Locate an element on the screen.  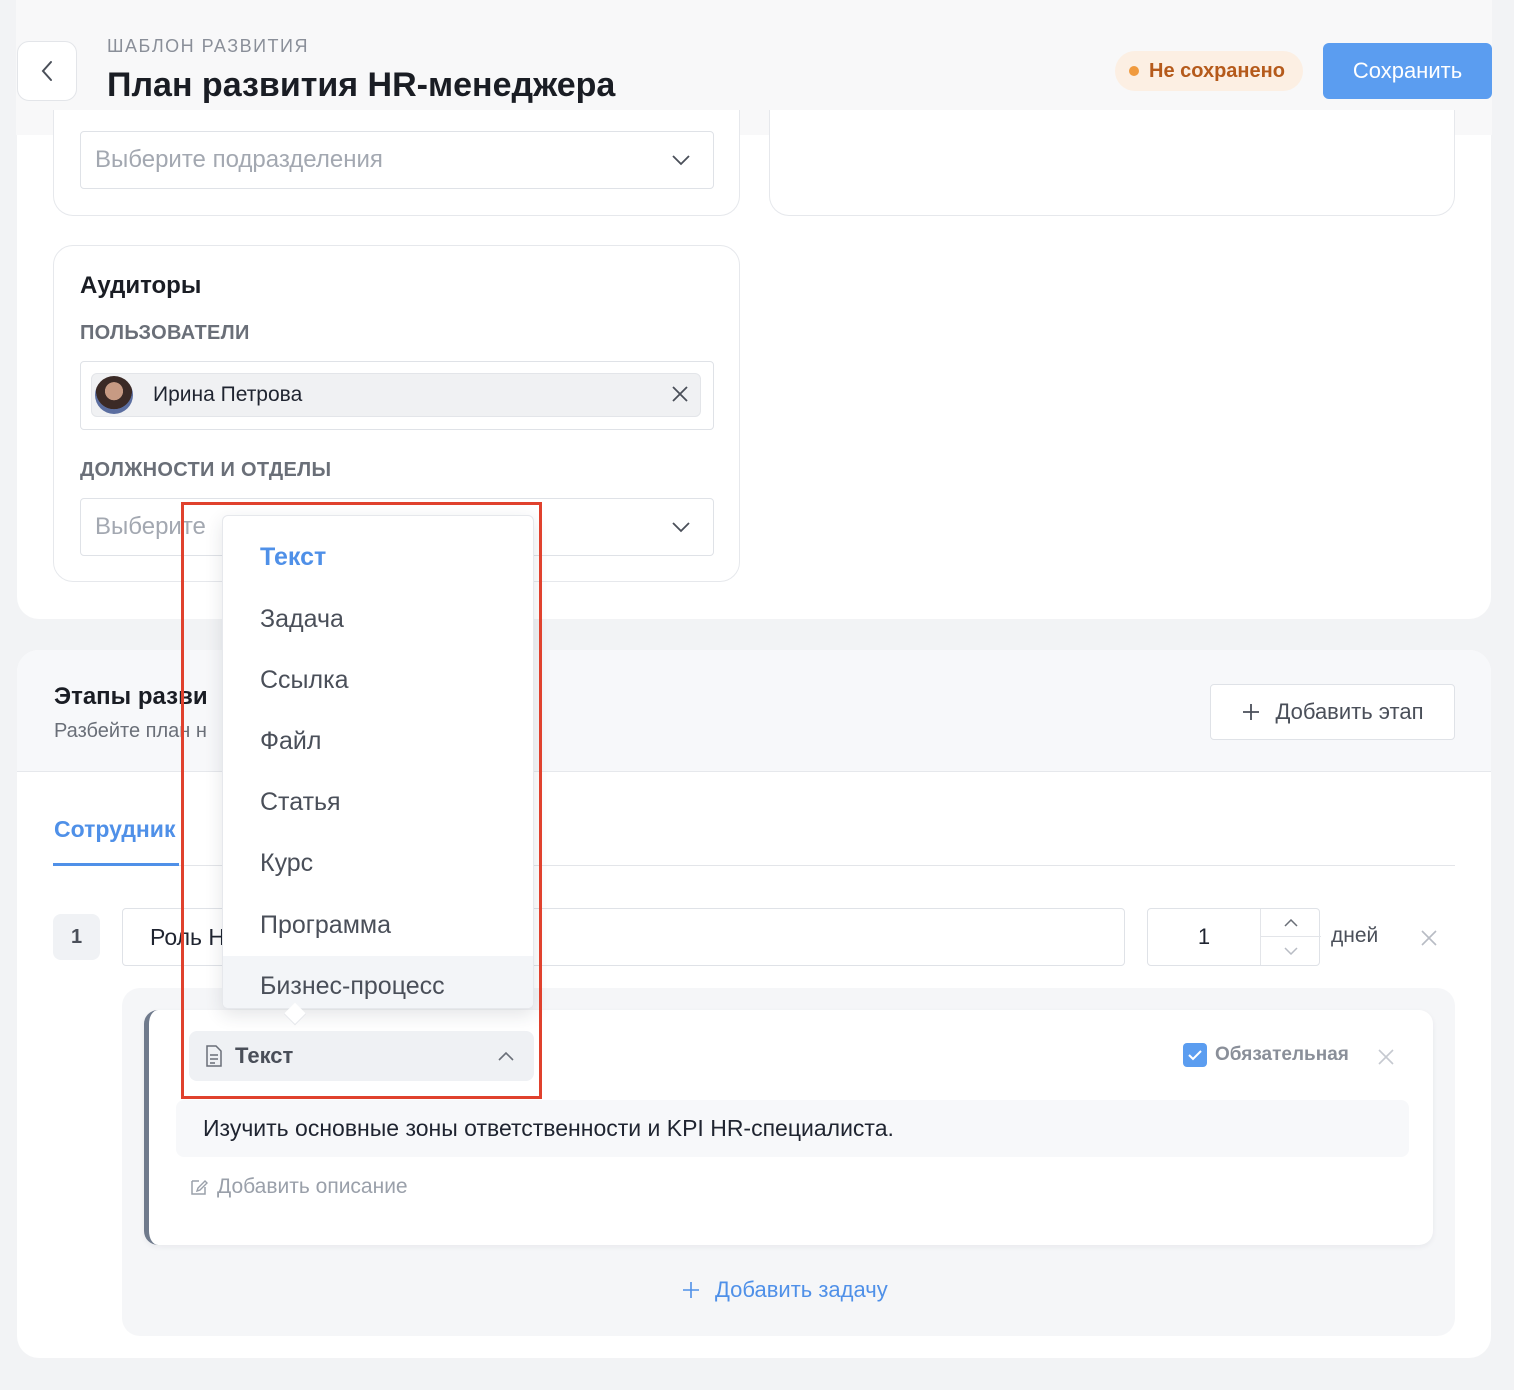
add-stage-label: Добавить этап is located at coordinates (1349, 711).